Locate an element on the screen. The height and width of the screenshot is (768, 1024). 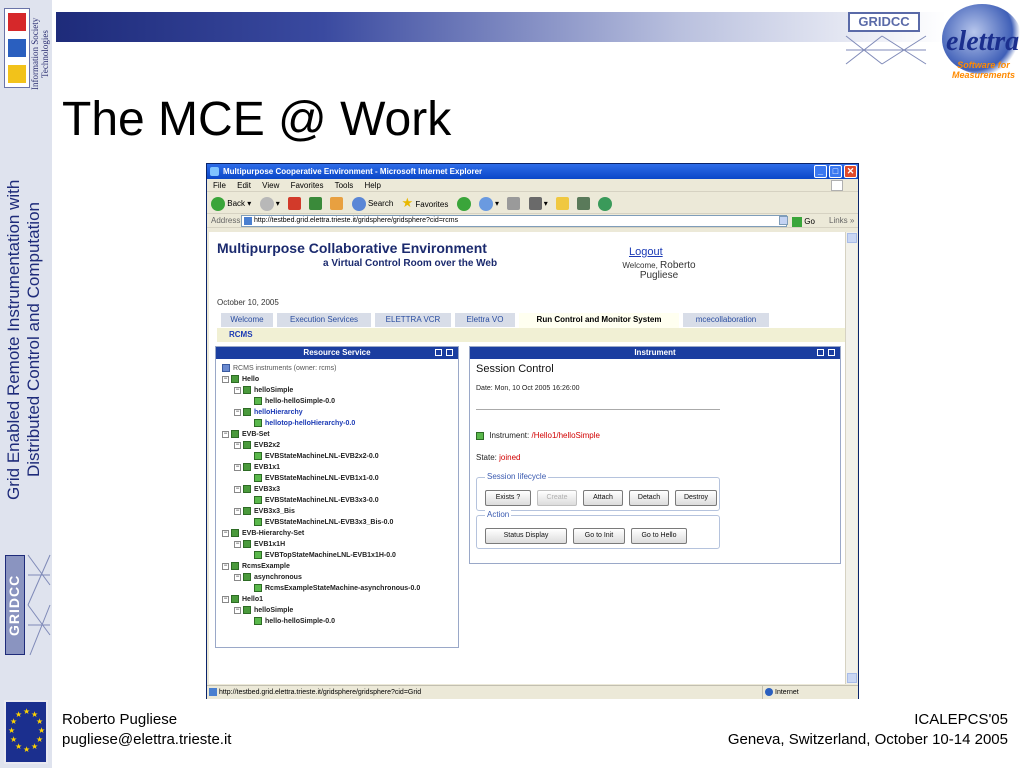
page-date: October 10, 2005 is located at coordinates (248, 302).